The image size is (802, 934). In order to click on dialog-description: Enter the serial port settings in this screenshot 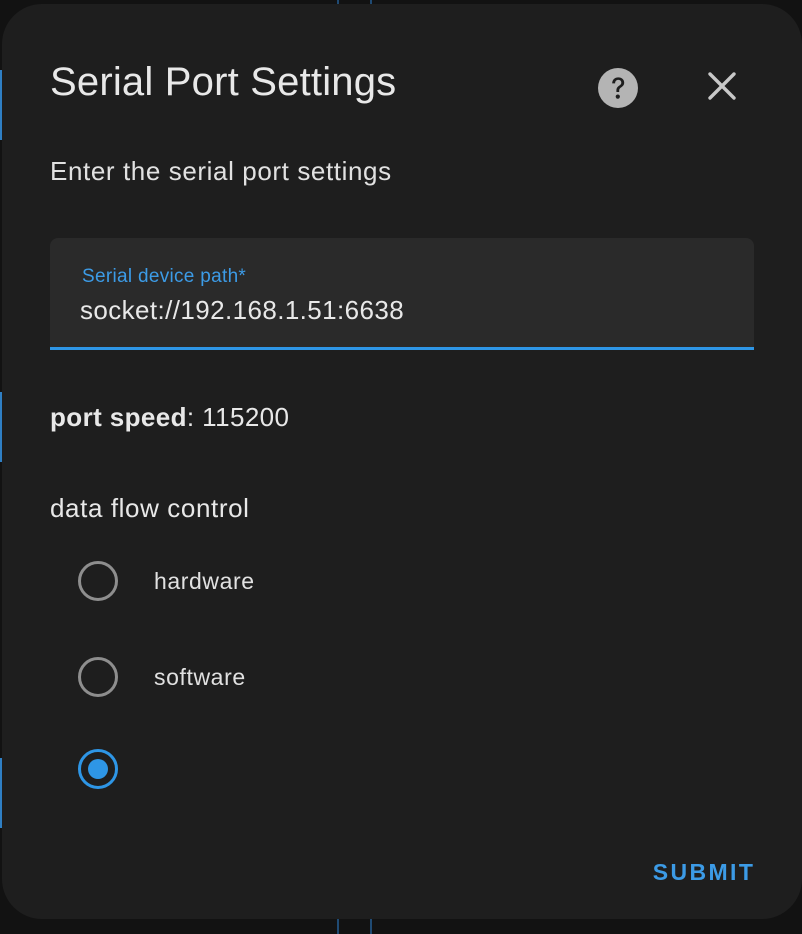, I will do `click(221, 171)`.